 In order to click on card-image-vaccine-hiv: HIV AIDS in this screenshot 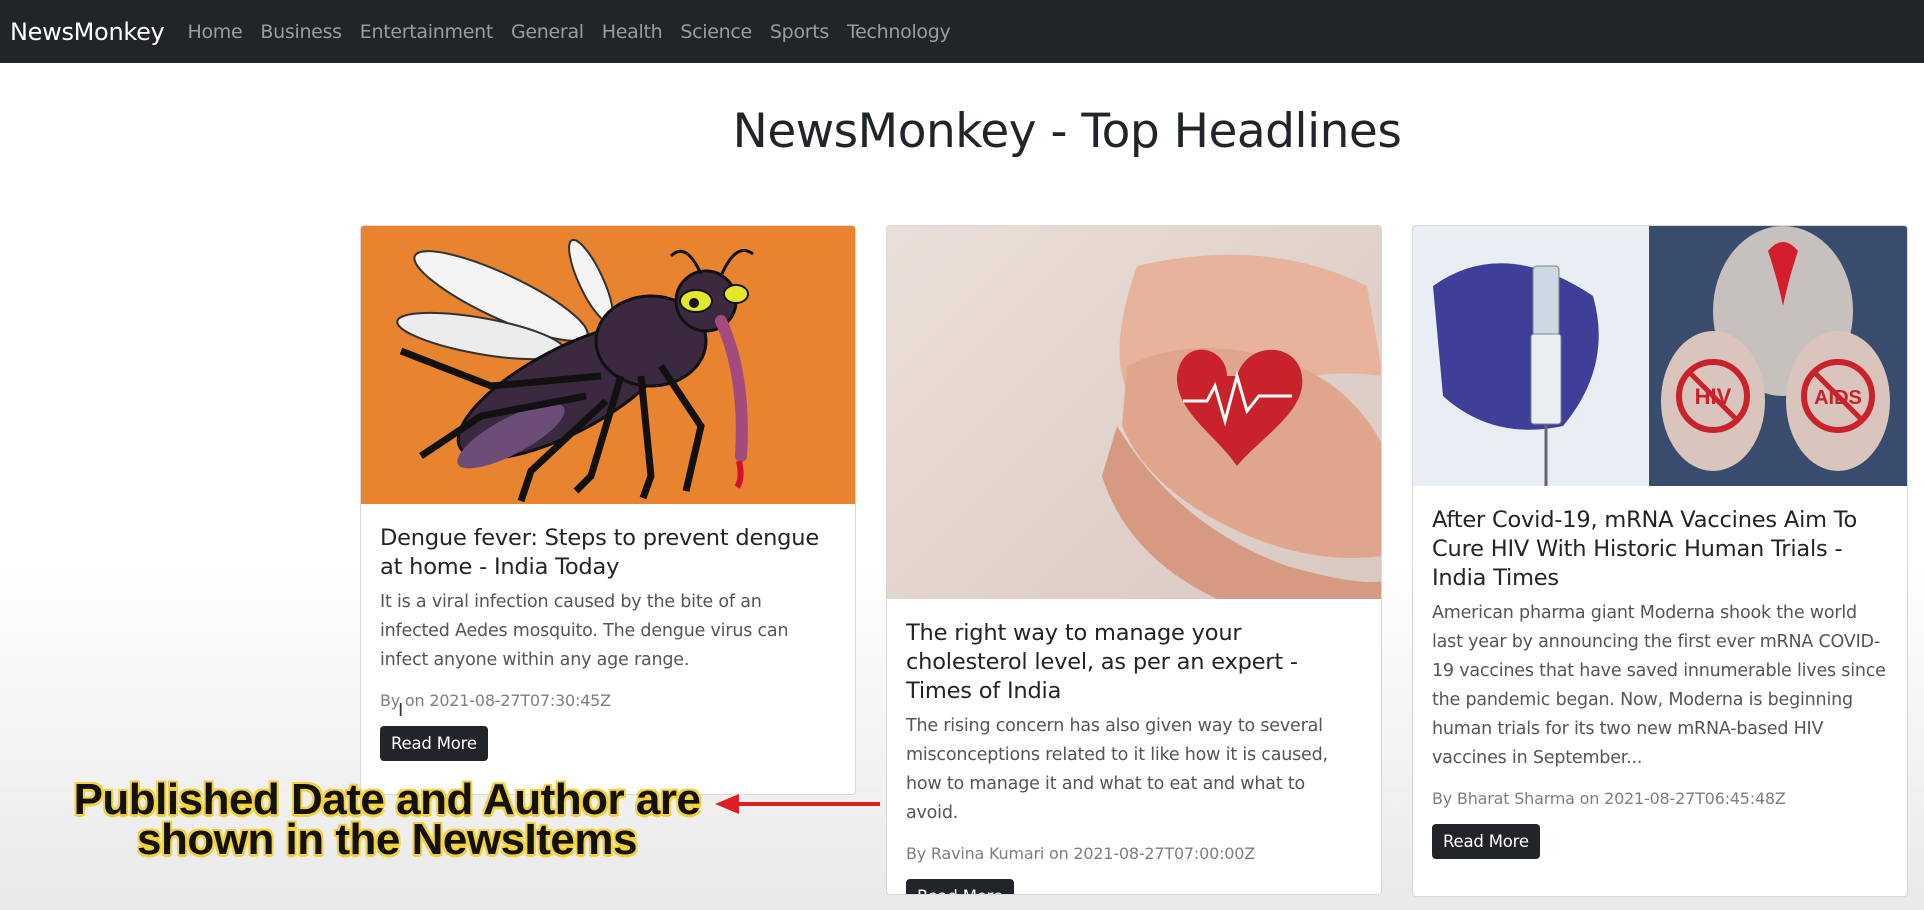, I will do `click(1660, 356)`.